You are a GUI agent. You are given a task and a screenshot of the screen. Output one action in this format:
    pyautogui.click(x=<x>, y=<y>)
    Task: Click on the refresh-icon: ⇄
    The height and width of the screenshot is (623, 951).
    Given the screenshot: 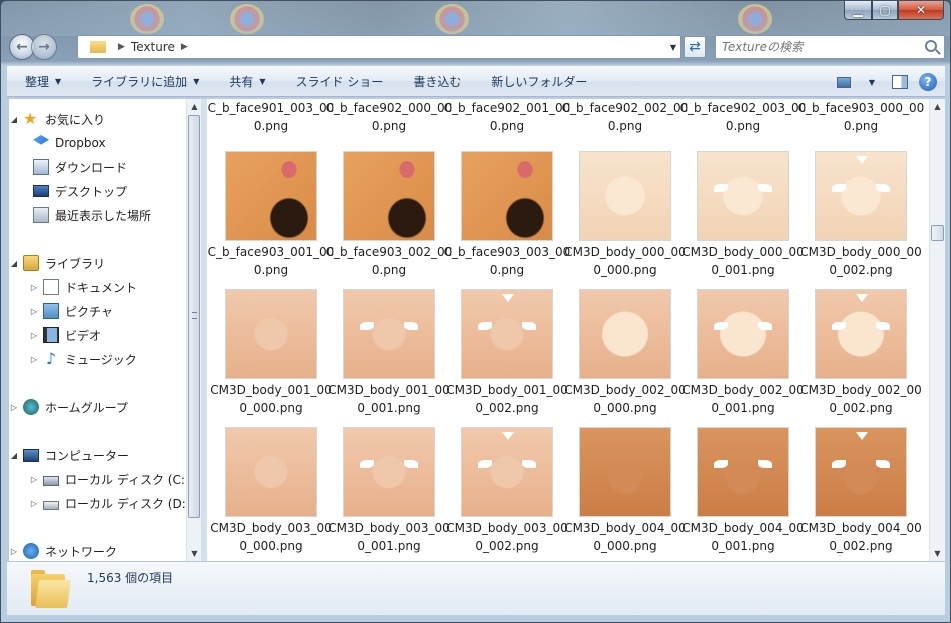 What is the action you would take?
    pyautogui.click(x=695, y=47)
    